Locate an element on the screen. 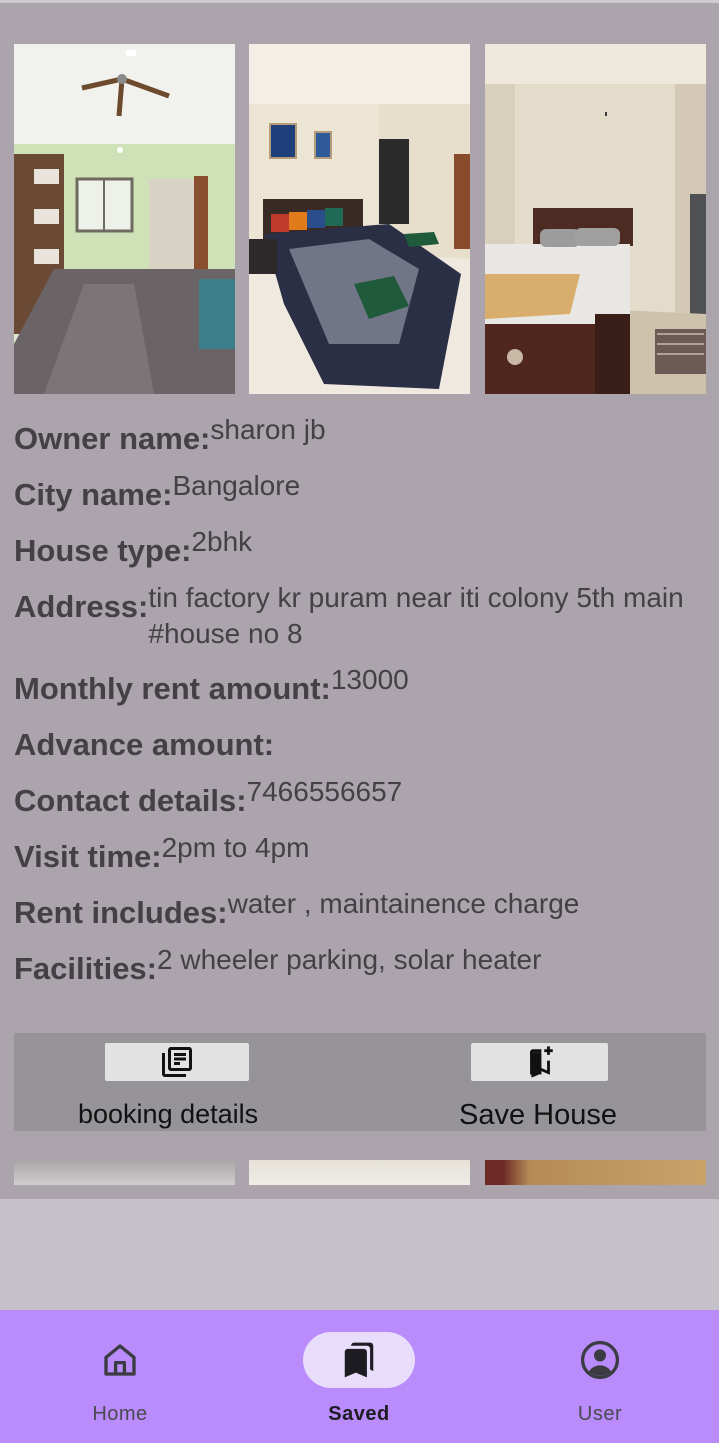 The height and width of the screenshot is (1443, 719). house-photo-living-room is located at coordinates (124, 219).